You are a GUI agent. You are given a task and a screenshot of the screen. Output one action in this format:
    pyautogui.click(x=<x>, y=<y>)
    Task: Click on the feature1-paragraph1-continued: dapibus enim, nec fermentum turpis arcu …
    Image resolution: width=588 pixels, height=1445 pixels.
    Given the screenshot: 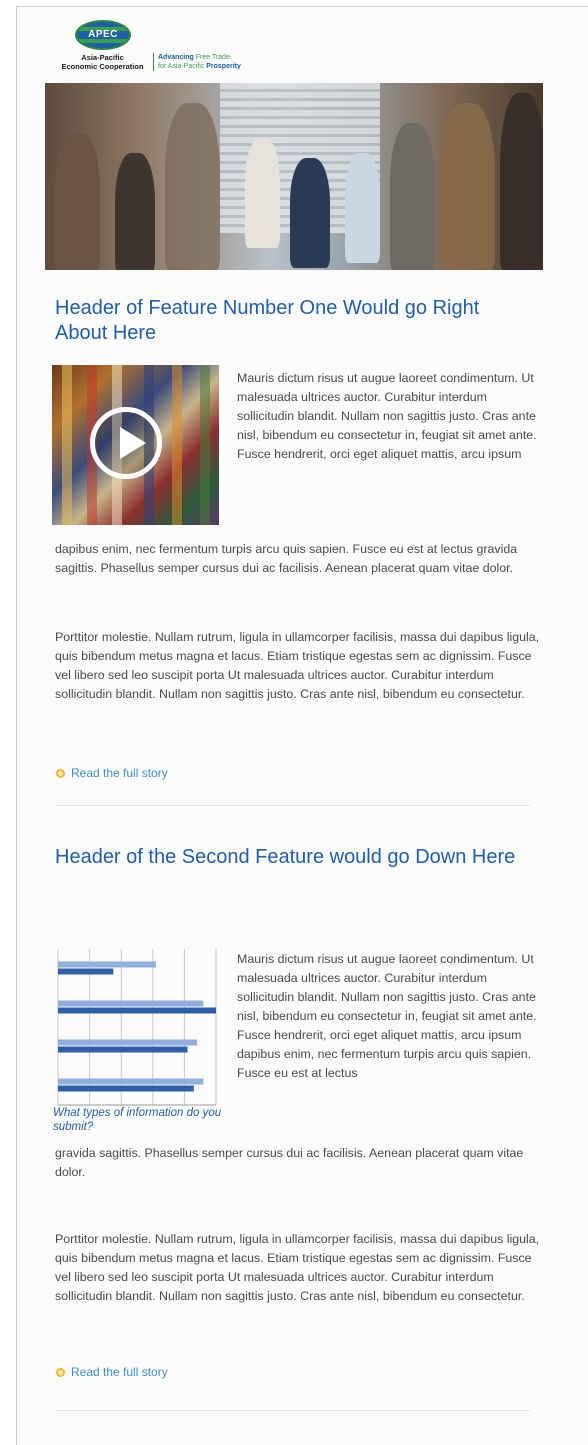 What is the action you would take?
    pyautogui.click(x=286, y=558)
    